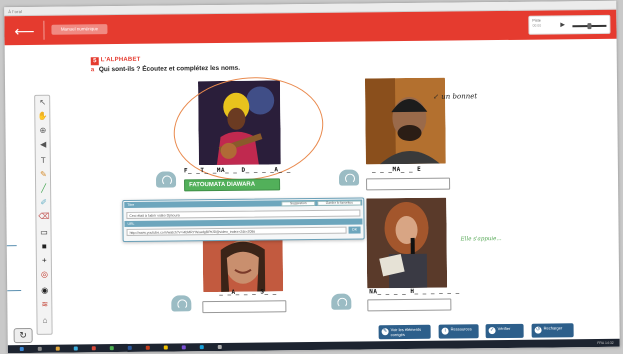  Describe the element at coordinates (354, 230) in the screenshot. I see `confirm-button: OK` at that location.